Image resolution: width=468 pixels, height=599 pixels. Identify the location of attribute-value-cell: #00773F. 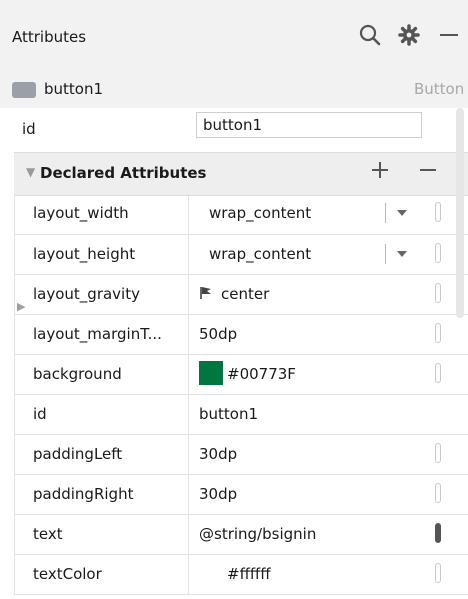
(247, 374).